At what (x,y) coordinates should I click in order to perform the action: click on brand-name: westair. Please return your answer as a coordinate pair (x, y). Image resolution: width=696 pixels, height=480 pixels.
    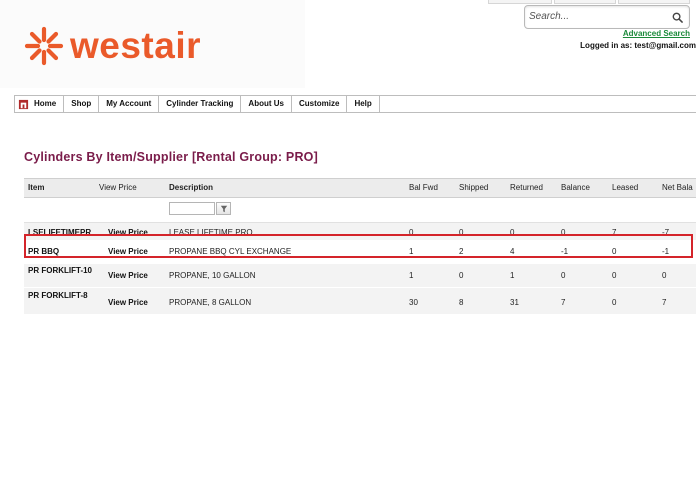
    Looking at the image, I should click on (136, 45).